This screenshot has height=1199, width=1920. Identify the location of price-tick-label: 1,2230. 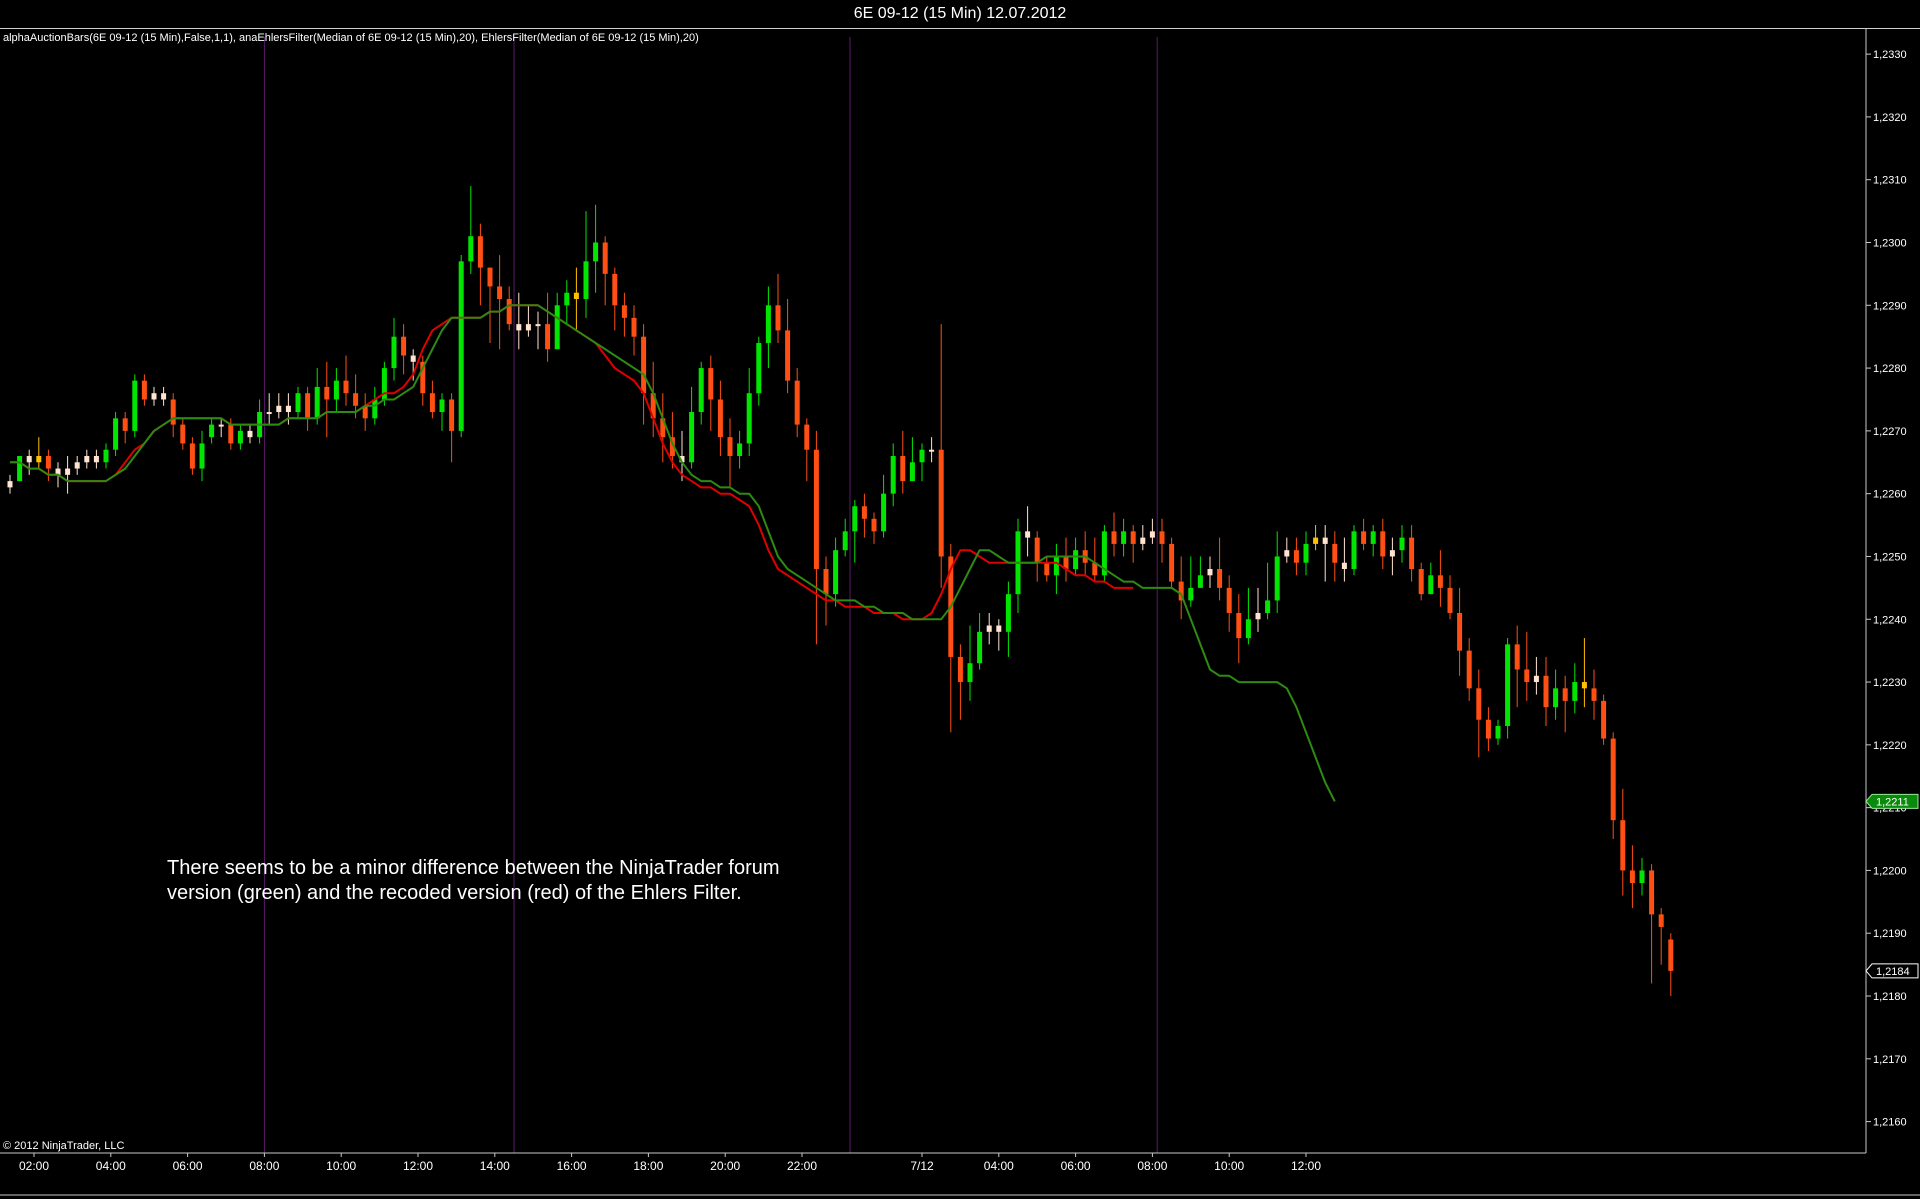
(1890, 683).